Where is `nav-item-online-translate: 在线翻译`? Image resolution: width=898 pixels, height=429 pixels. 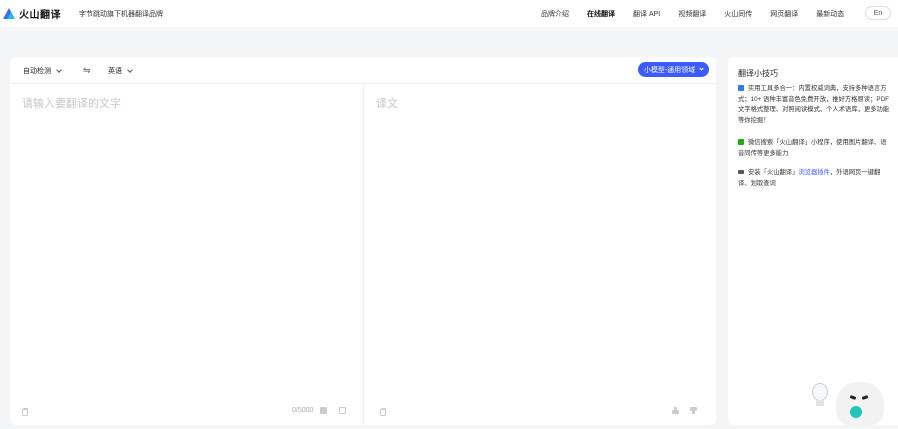 nav-item-online-translate: 在线翻译 is located at coordinates (601, 14).